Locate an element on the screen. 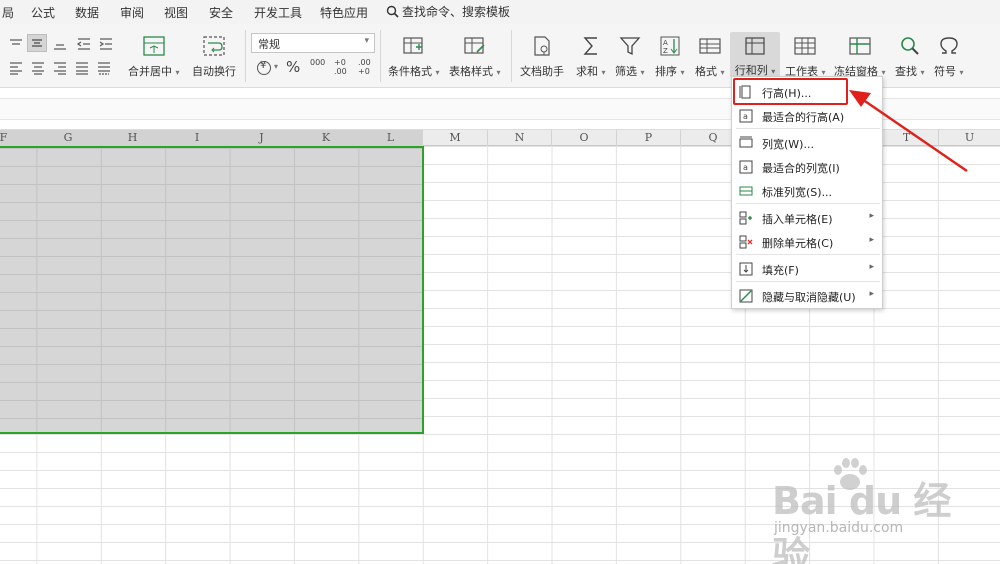 The image size is (1000, 564). doc-helper-button: 文档助手 is located at coordinates (542, 56).